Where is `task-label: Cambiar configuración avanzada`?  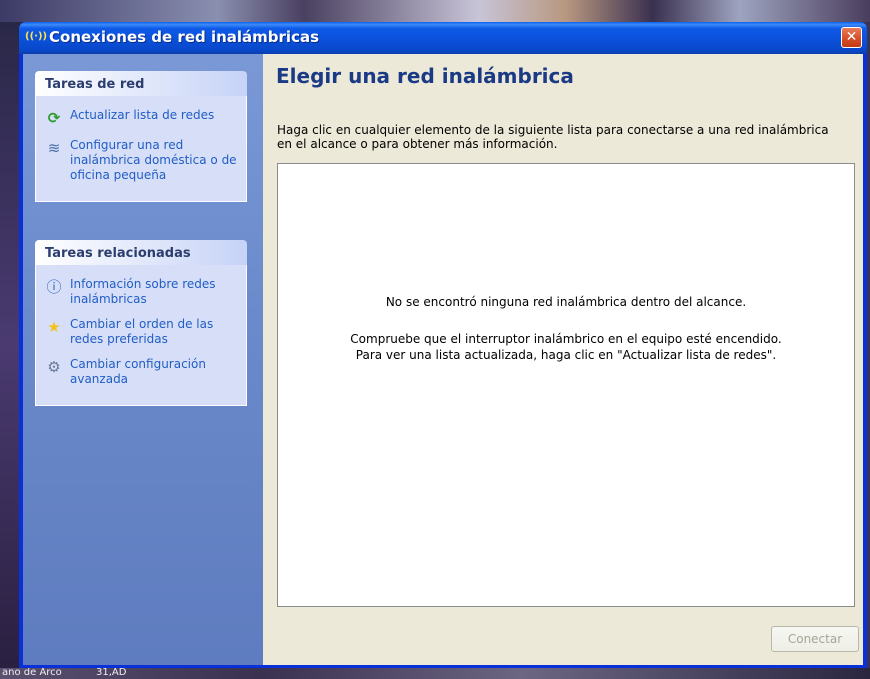 task-label: Cambiar configuración avanzada is located at coordinates (138, 371).